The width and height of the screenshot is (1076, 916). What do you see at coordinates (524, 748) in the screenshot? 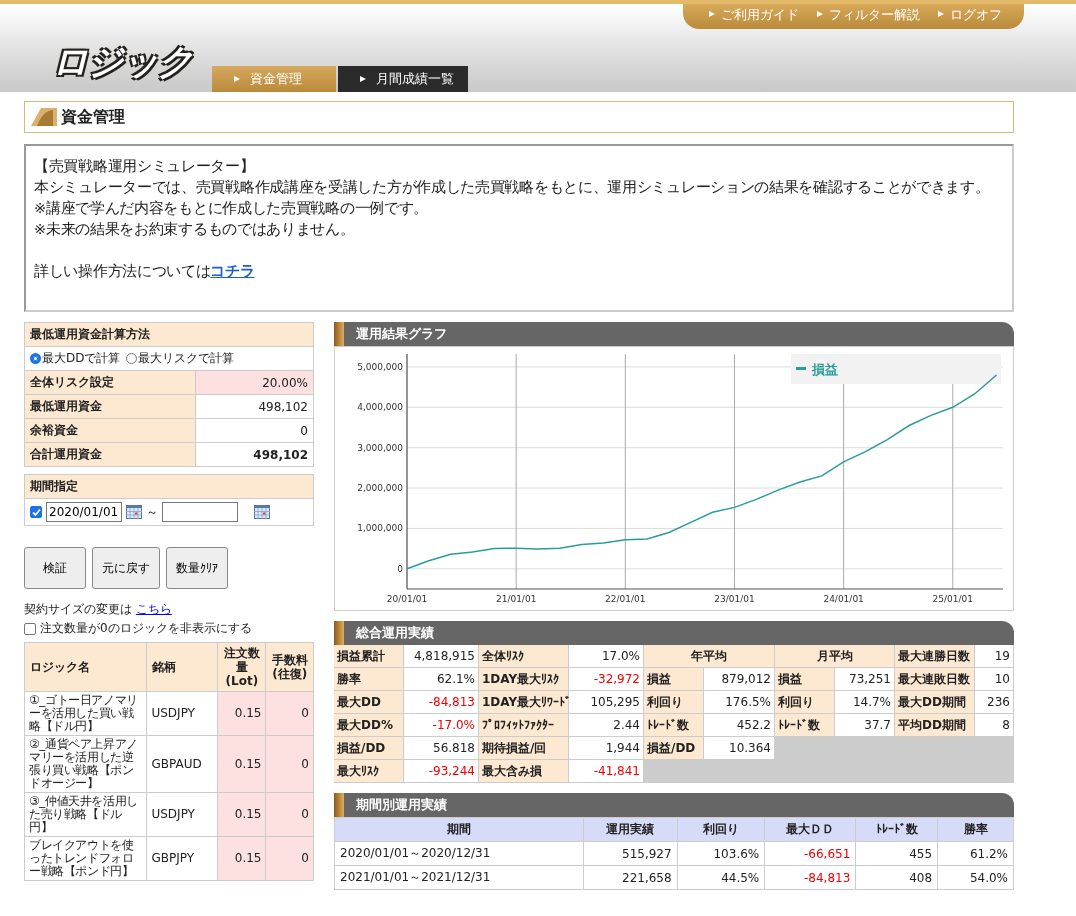
I see `row-label: 期待損益/回` at bounding box center [524, 748].